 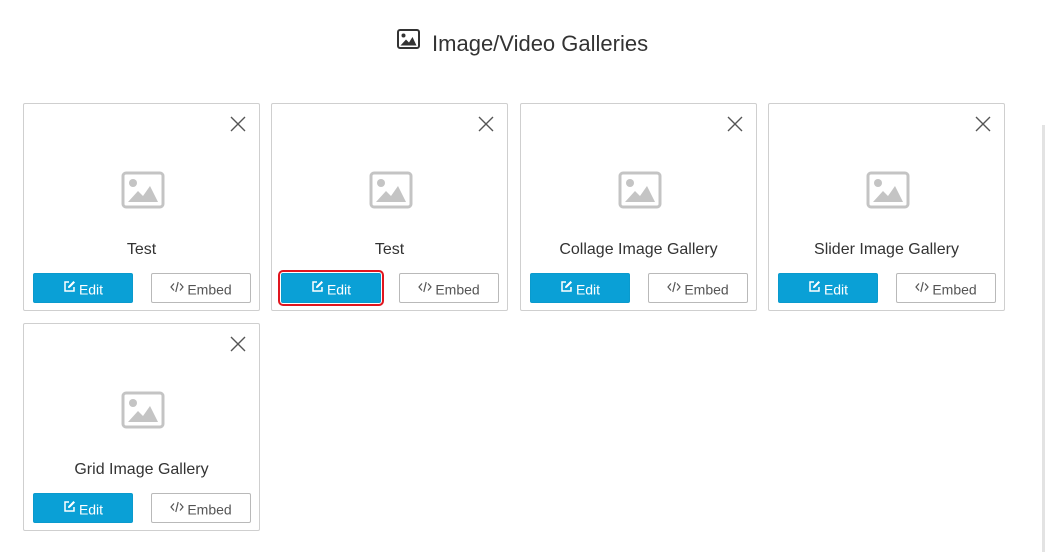 I want to click on gallery-title: Slider Image Gallery, so click(x=886, y=249).